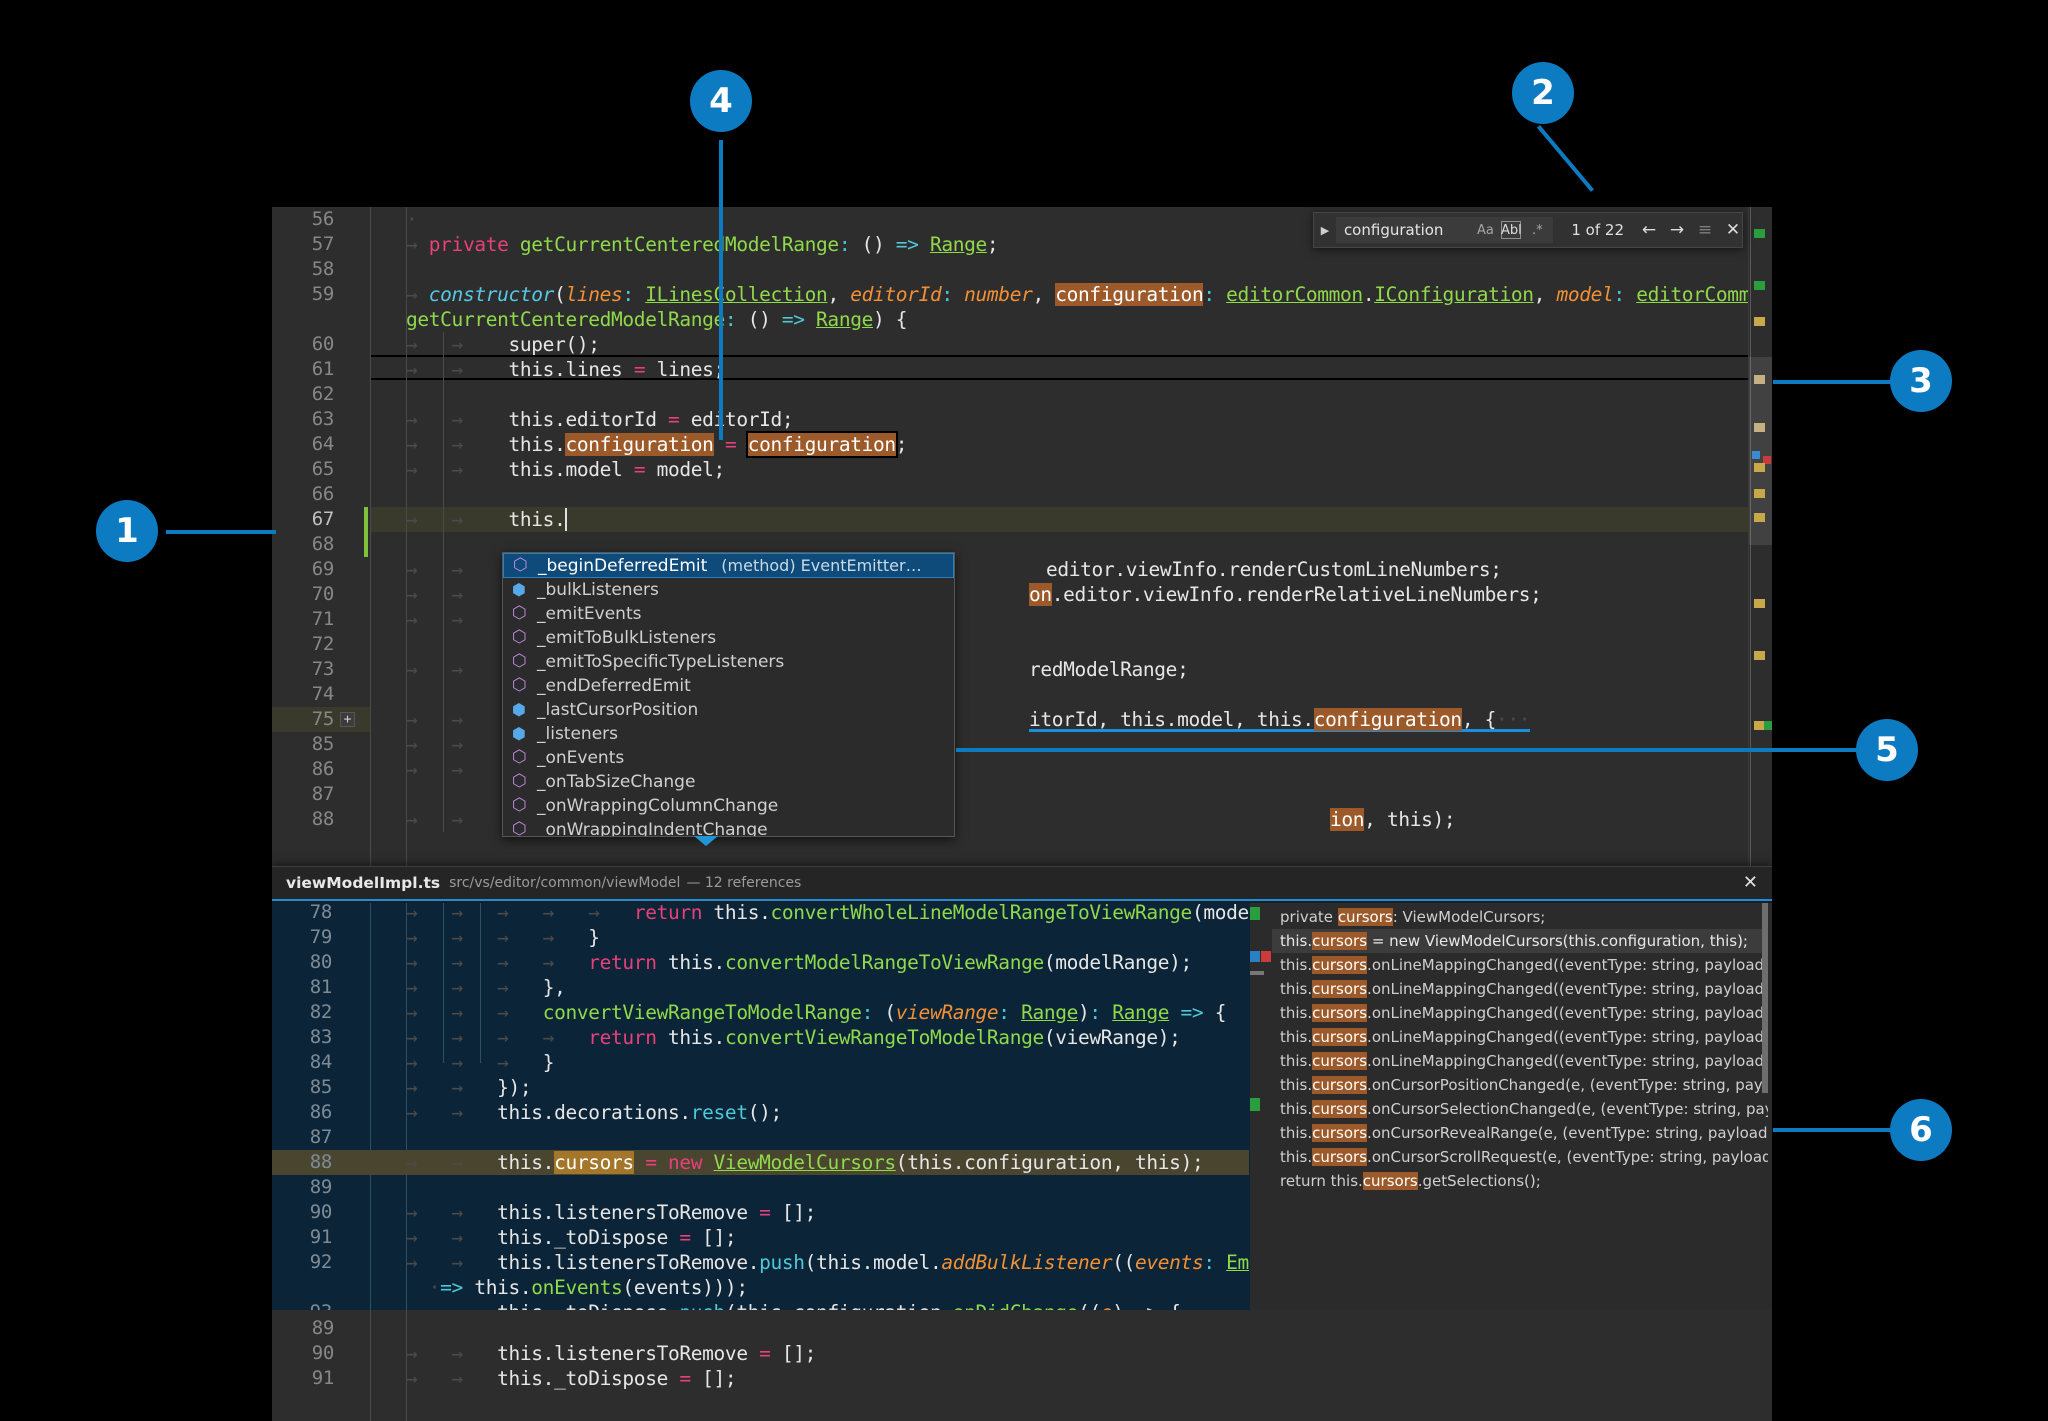  Describe the element at coordinates (652, 828) in the screenshot. I see `suggest-item-label: _onWrappingIndentChange` at that location.